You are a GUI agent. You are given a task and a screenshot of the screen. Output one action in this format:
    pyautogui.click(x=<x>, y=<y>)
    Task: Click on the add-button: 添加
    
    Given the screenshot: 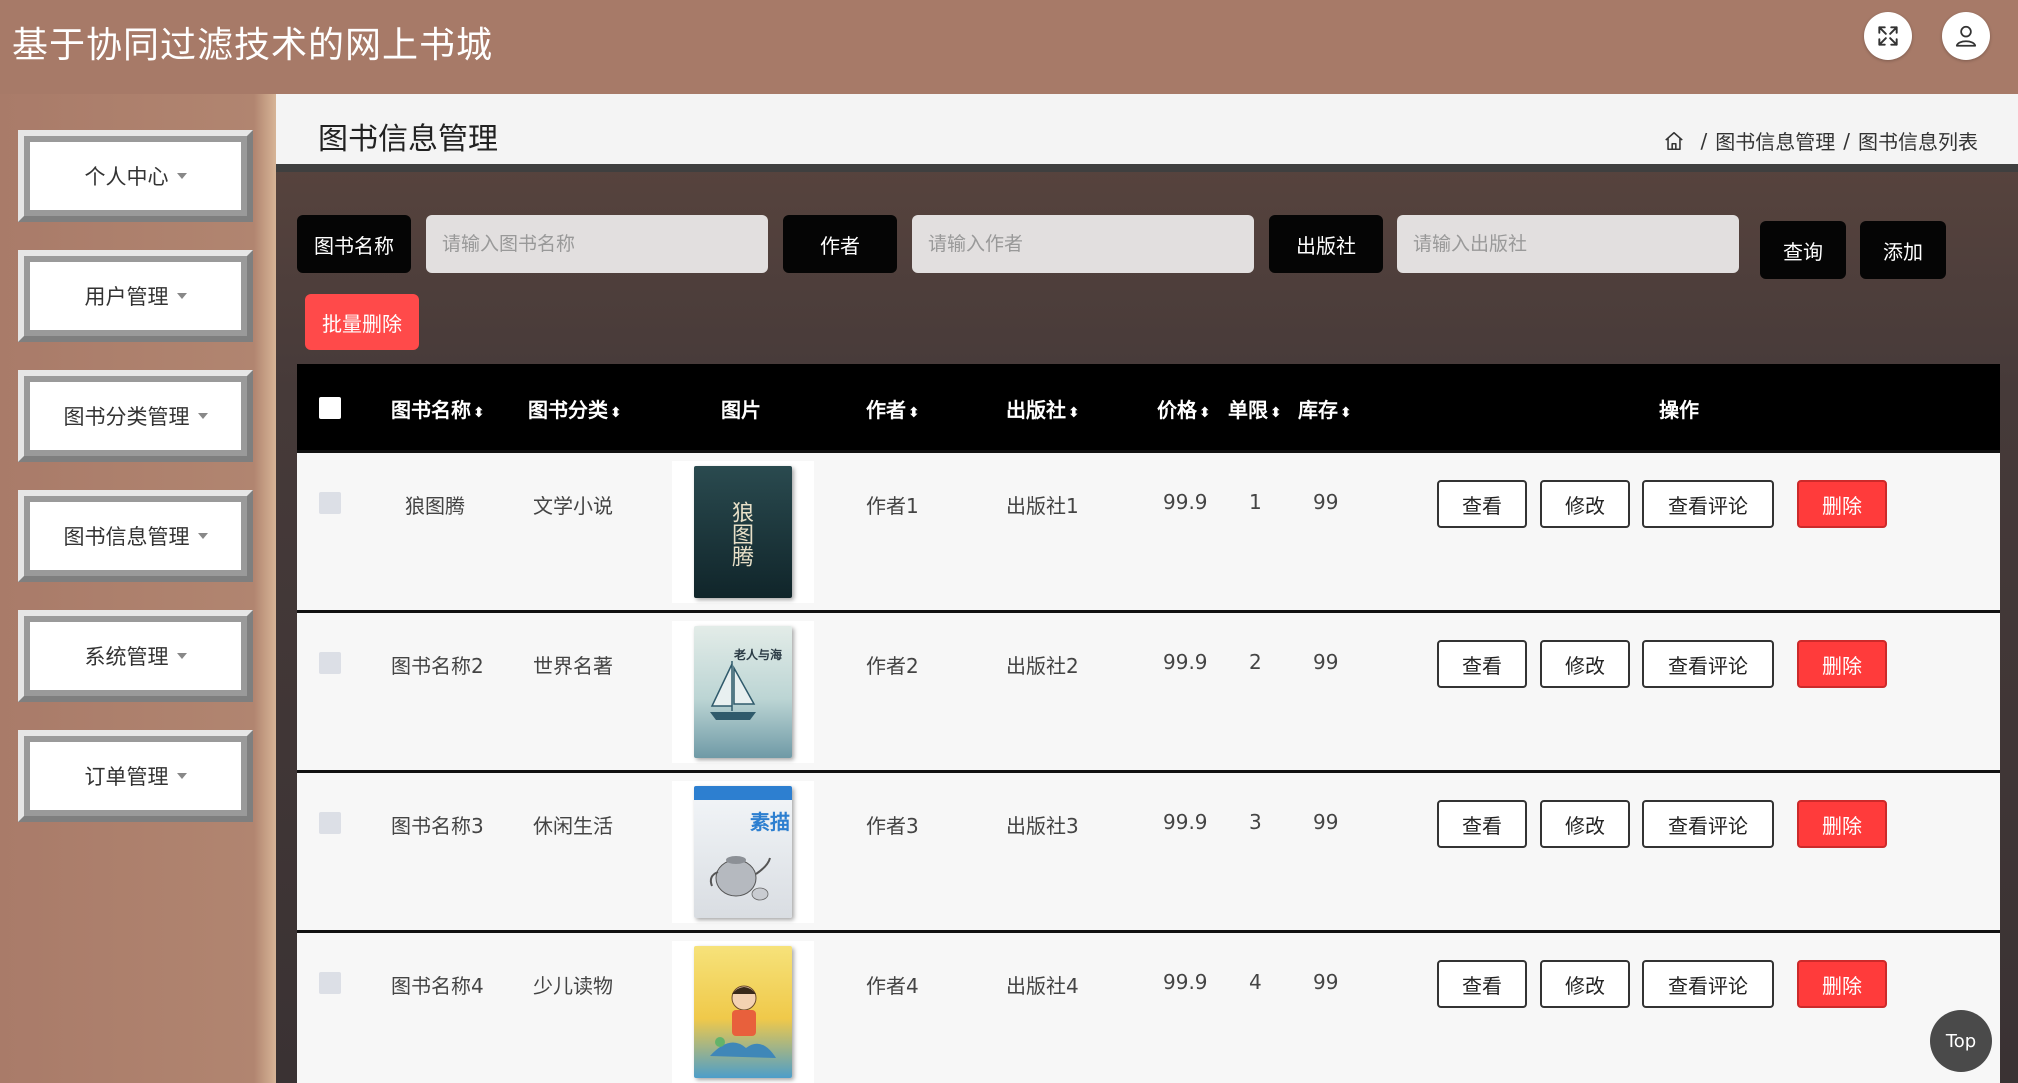 What is the action you would take?
    pyautogui.click(x=1903, y=250)
    